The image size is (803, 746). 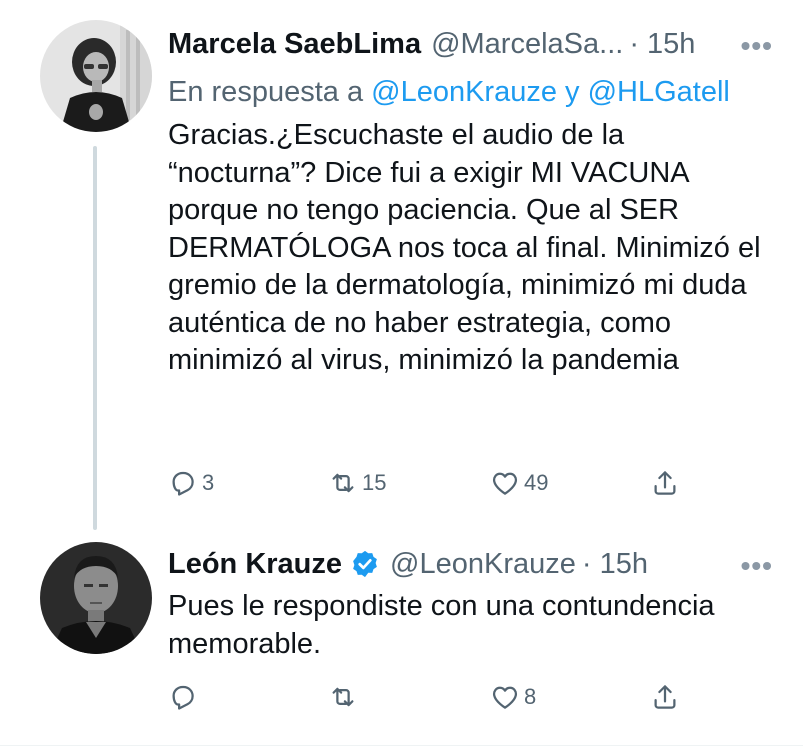 I want to click on user-handle: @LeonKrauze, so click(x=483, y=564).